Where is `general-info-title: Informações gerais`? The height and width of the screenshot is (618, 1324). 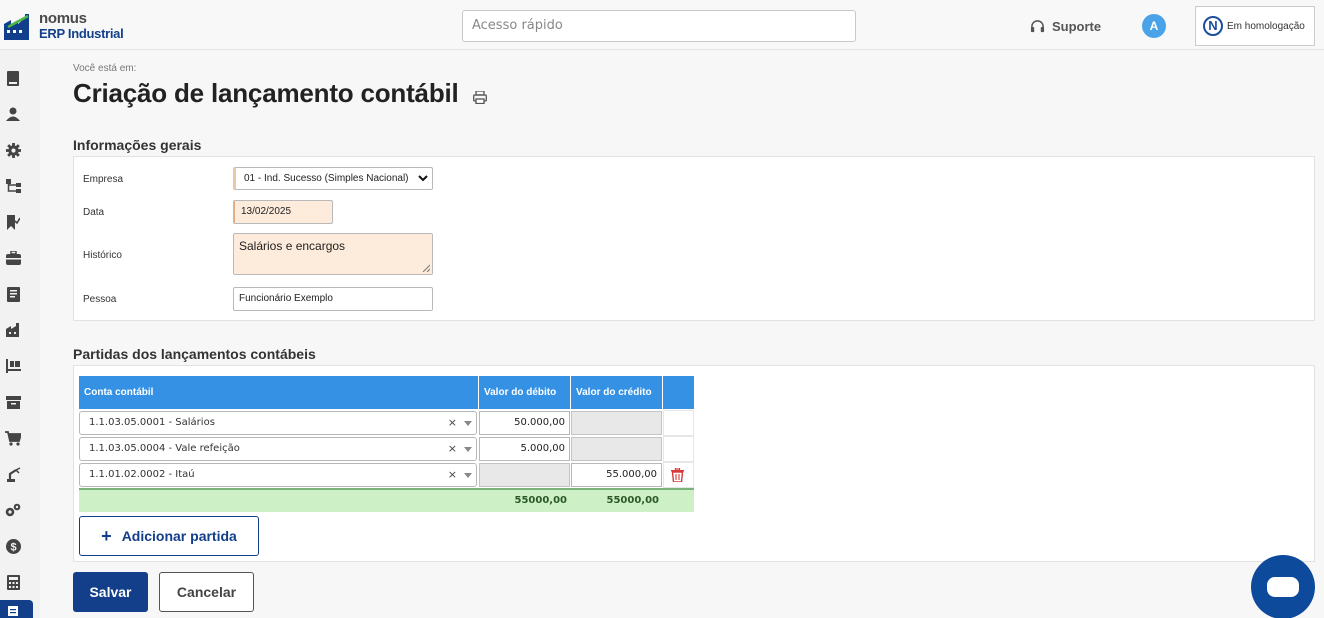
general-info-title: Informações gerais is located at coordinates (137, 145).